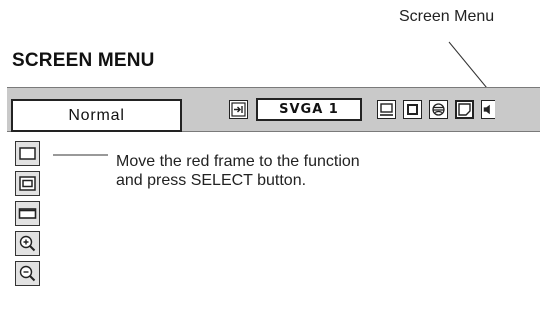 The image size is (540, 311). What do you see at coordinates (27, 183) in the screenshot?
I see `true-frame-icon` at bounding box center [27, 183].